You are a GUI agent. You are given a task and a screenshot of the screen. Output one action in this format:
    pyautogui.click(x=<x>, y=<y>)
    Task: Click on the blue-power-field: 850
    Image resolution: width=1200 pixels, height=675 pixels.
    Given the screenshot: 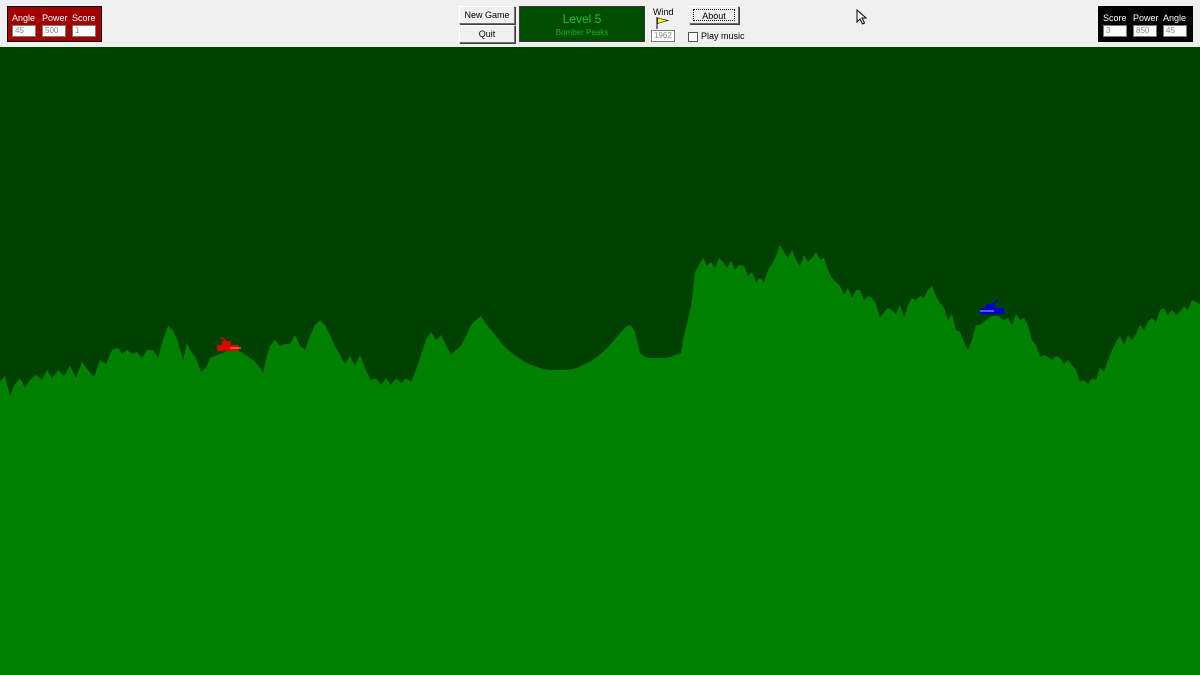 What is the action you would take?
    pyautogui.click(x=1145, y=31)
    